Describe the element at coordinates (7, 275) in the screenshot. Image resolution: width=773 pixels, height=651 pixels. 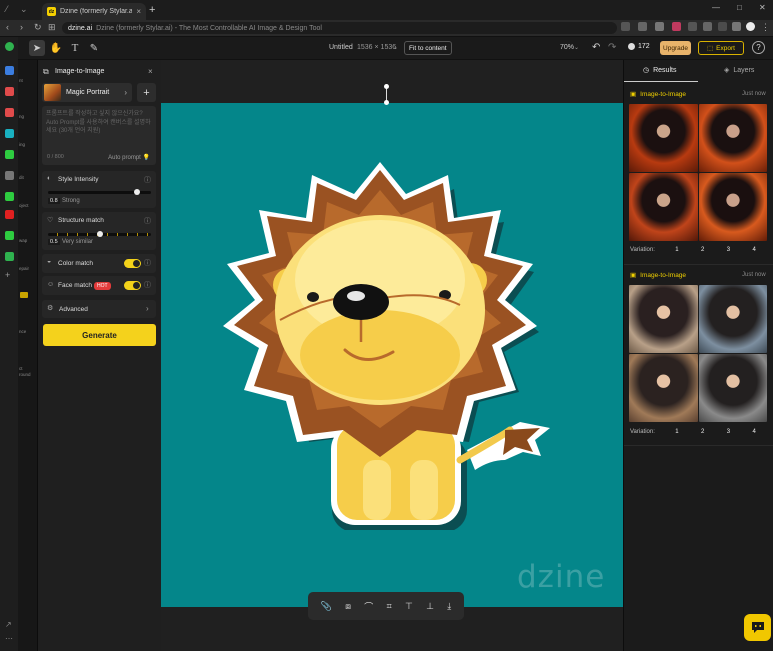
I see `add-extension-icon: +` at that location.